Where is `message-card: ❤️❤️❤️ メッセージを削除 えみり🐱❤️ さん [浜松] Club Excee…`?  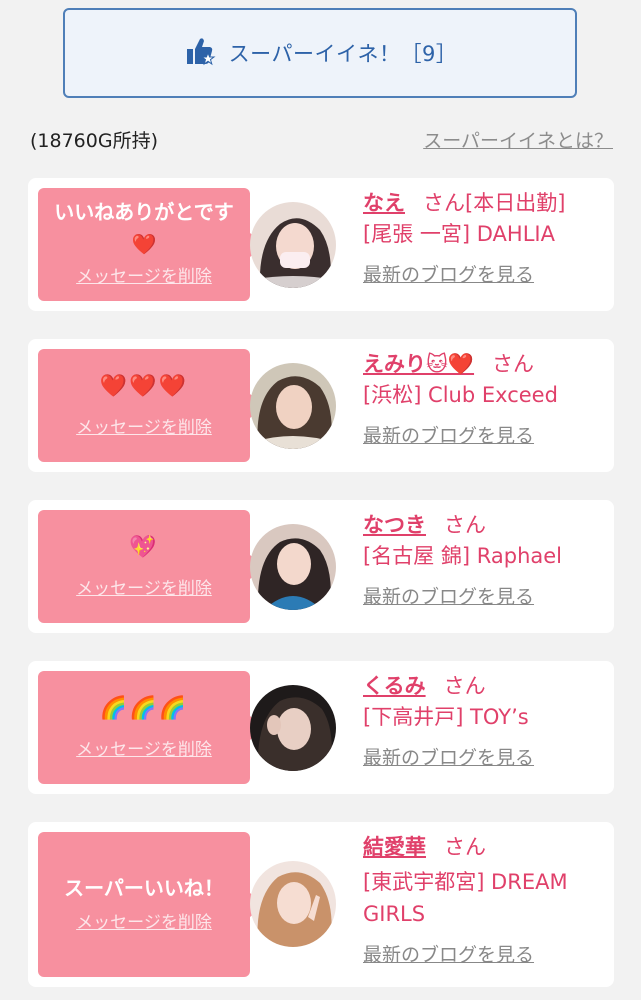
message-card: ❤️❤️❤️ メッセージを削除 えみり🐱❤️ さん [浜松] Club Excee… is located at coordinates (321, 405).